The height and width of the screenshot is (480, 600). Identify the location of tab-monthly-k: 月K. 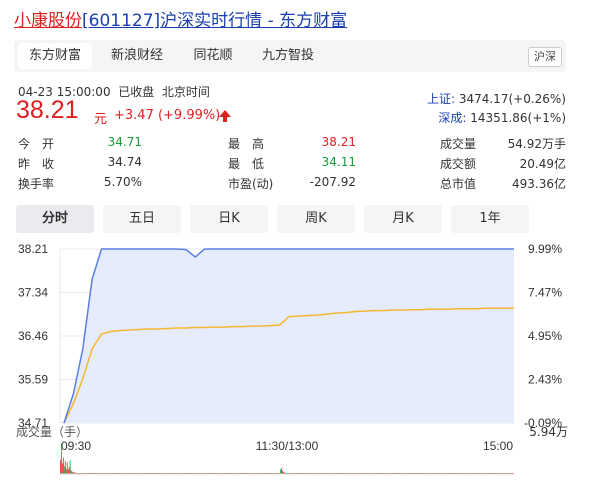
(403, 219).